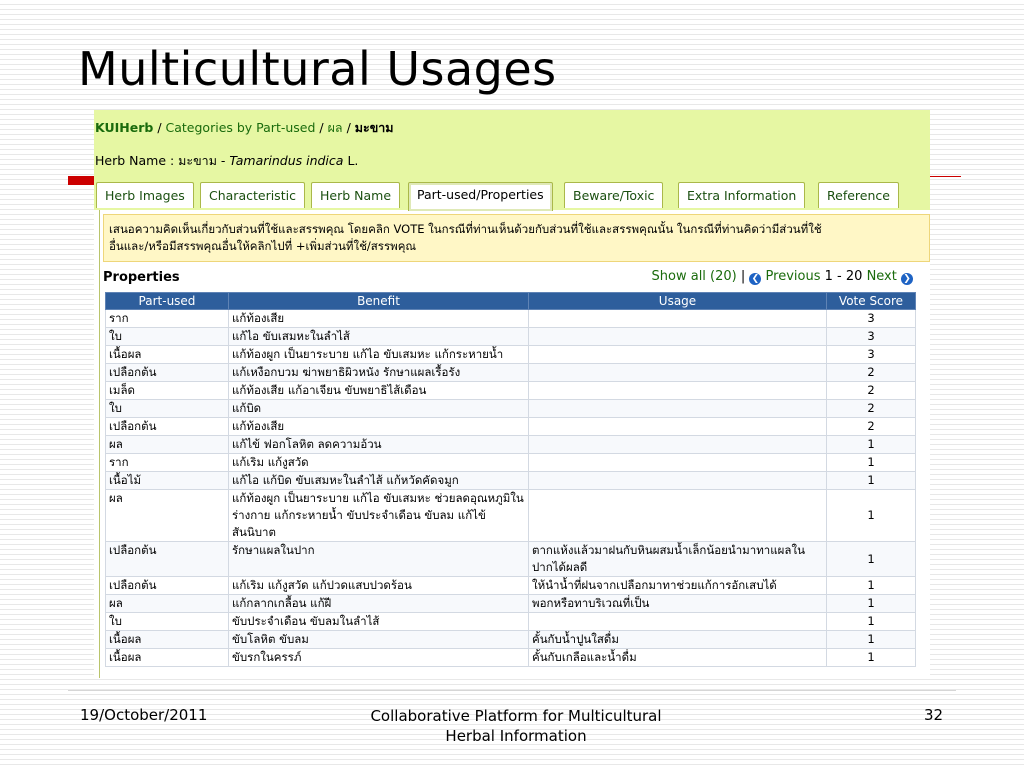  I want to click on cell-part-used: เนื้อไม้, so click(167, 480).